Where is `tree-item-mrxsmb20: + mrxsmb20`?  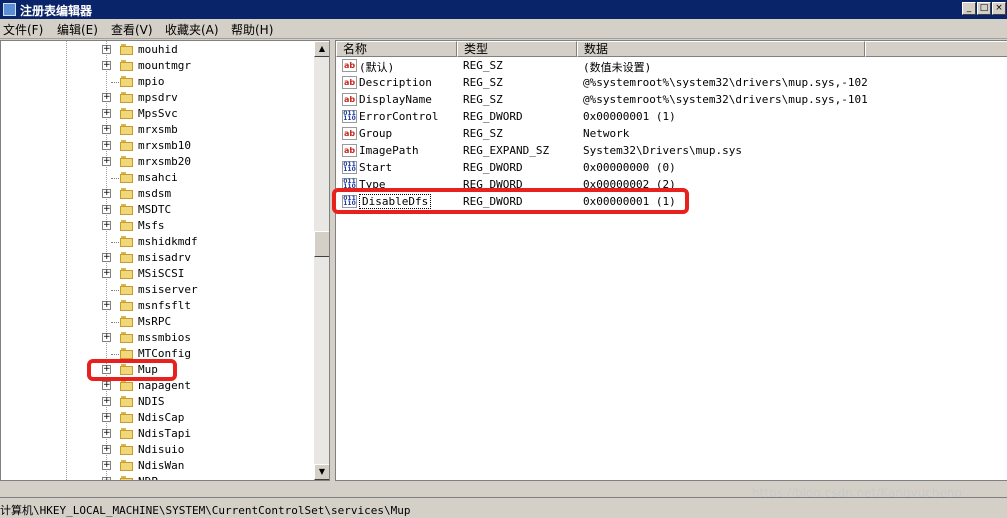 tree-item-mrxsmb20: + mrxsmb20 is located at coordinates (157, 162).